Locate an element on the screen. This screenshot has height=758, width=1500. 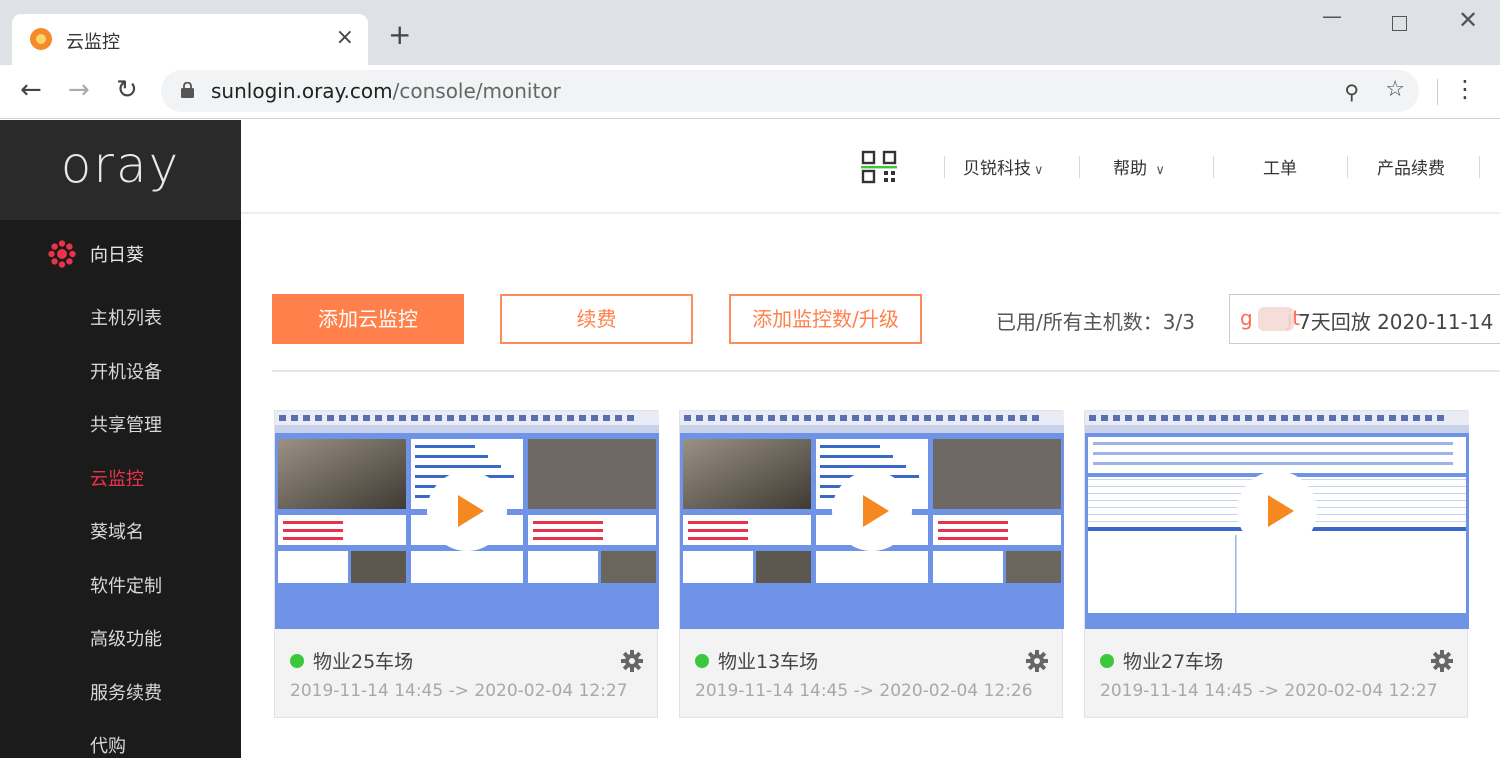
sunflower-icon is located at coordinates (62, 254).